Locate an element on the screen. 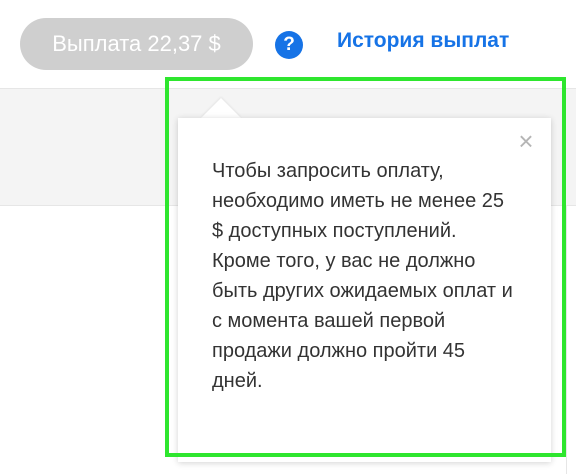 Image resolution: width=576 pixels, height=474 pixels. tooltip-arrow is located at coordinates (221, 108).